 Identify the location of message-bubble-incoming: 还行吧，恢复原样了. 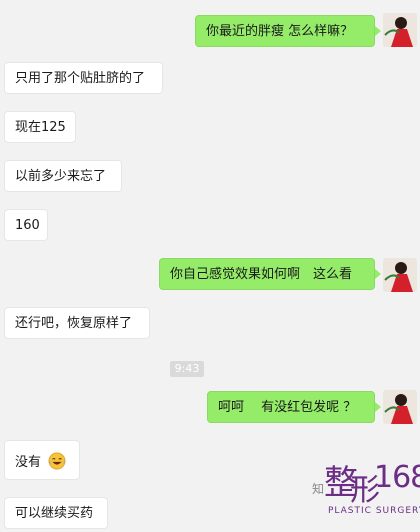
(77, 323).